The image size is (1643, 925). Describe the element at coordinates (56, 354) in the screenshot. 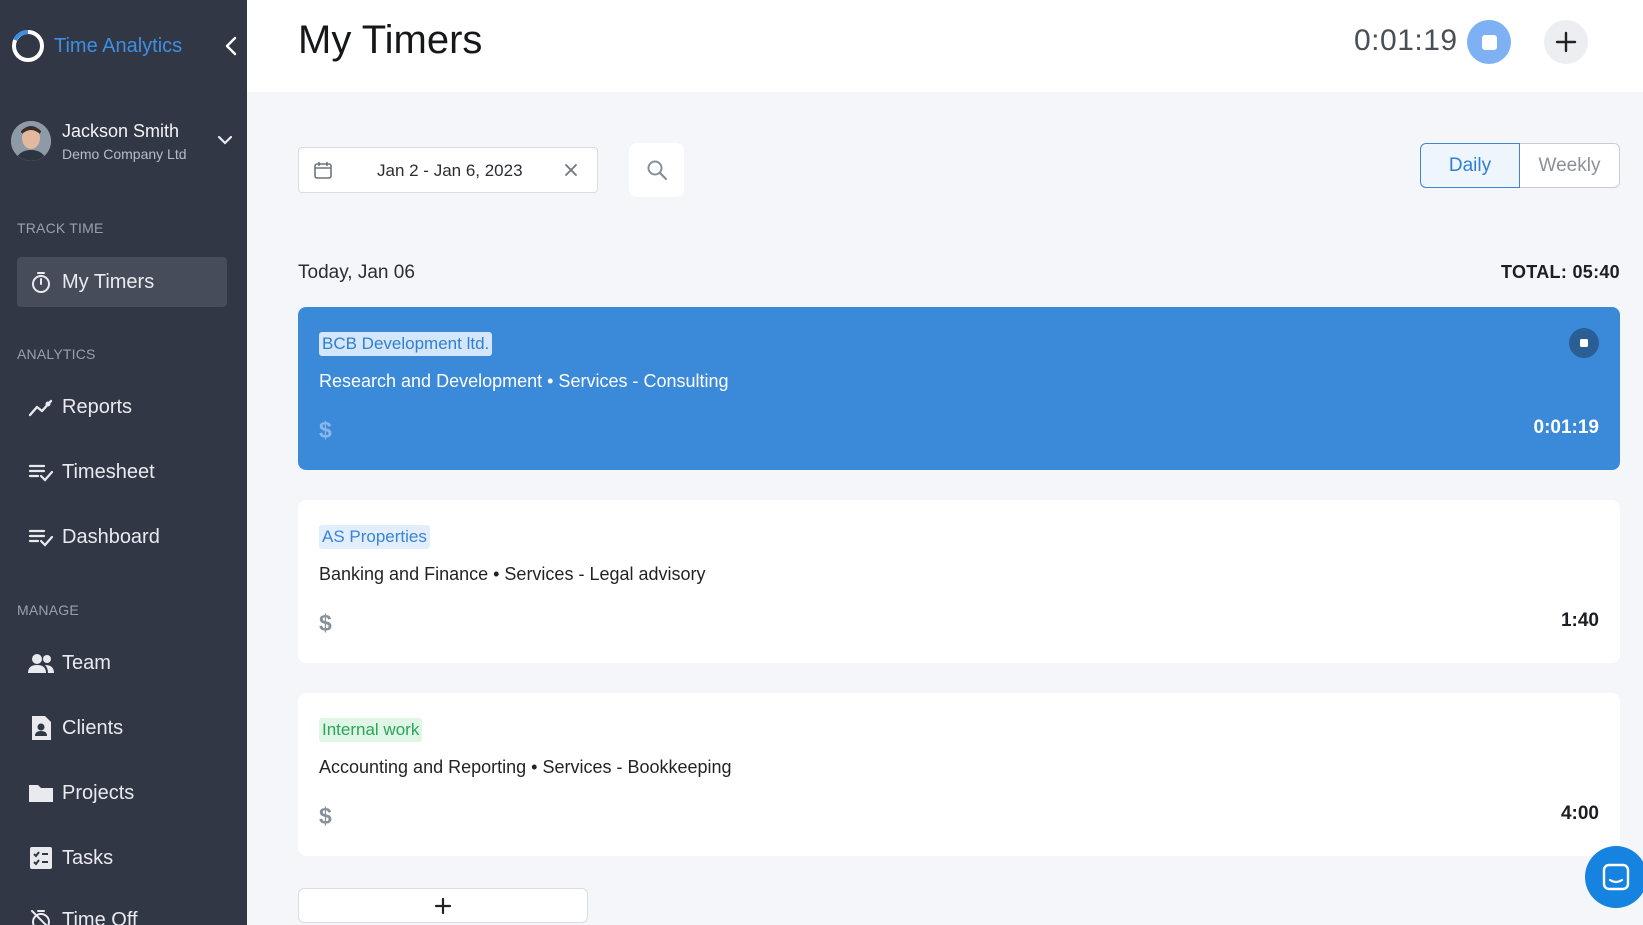

I see `section-analytics: ANALYTICS` at that location.